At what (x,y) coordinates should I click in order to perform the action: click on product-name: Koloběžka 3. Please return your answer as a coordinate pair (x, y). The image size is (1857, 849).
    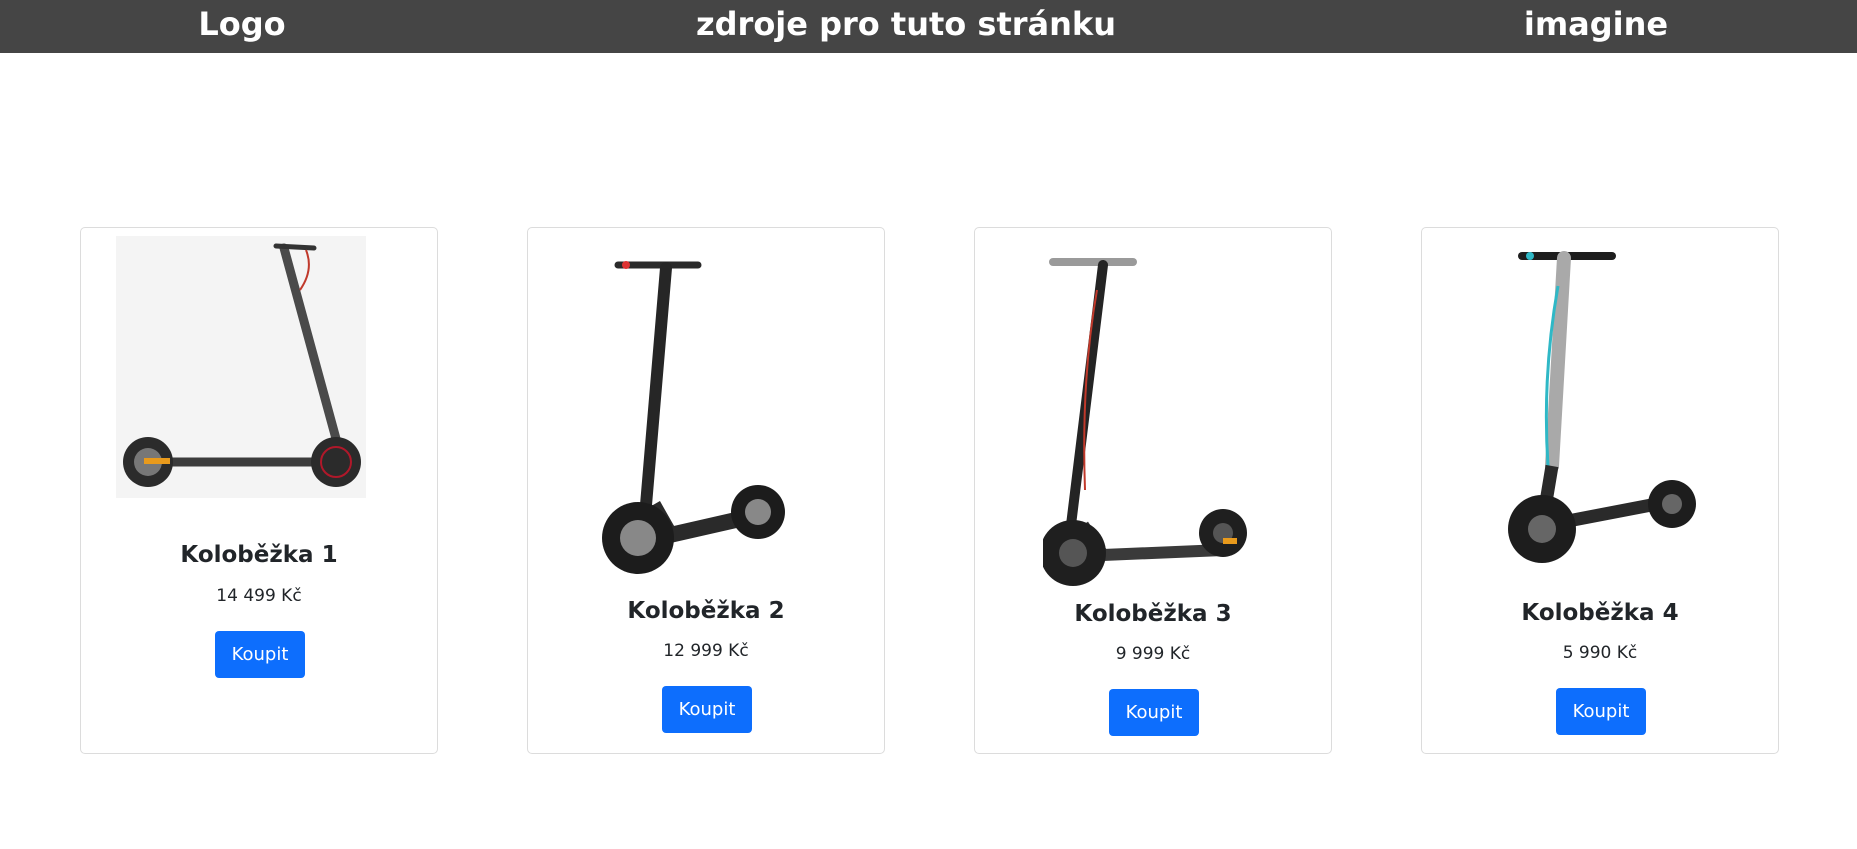
    Looking at the image, I should click on (1153, 614).